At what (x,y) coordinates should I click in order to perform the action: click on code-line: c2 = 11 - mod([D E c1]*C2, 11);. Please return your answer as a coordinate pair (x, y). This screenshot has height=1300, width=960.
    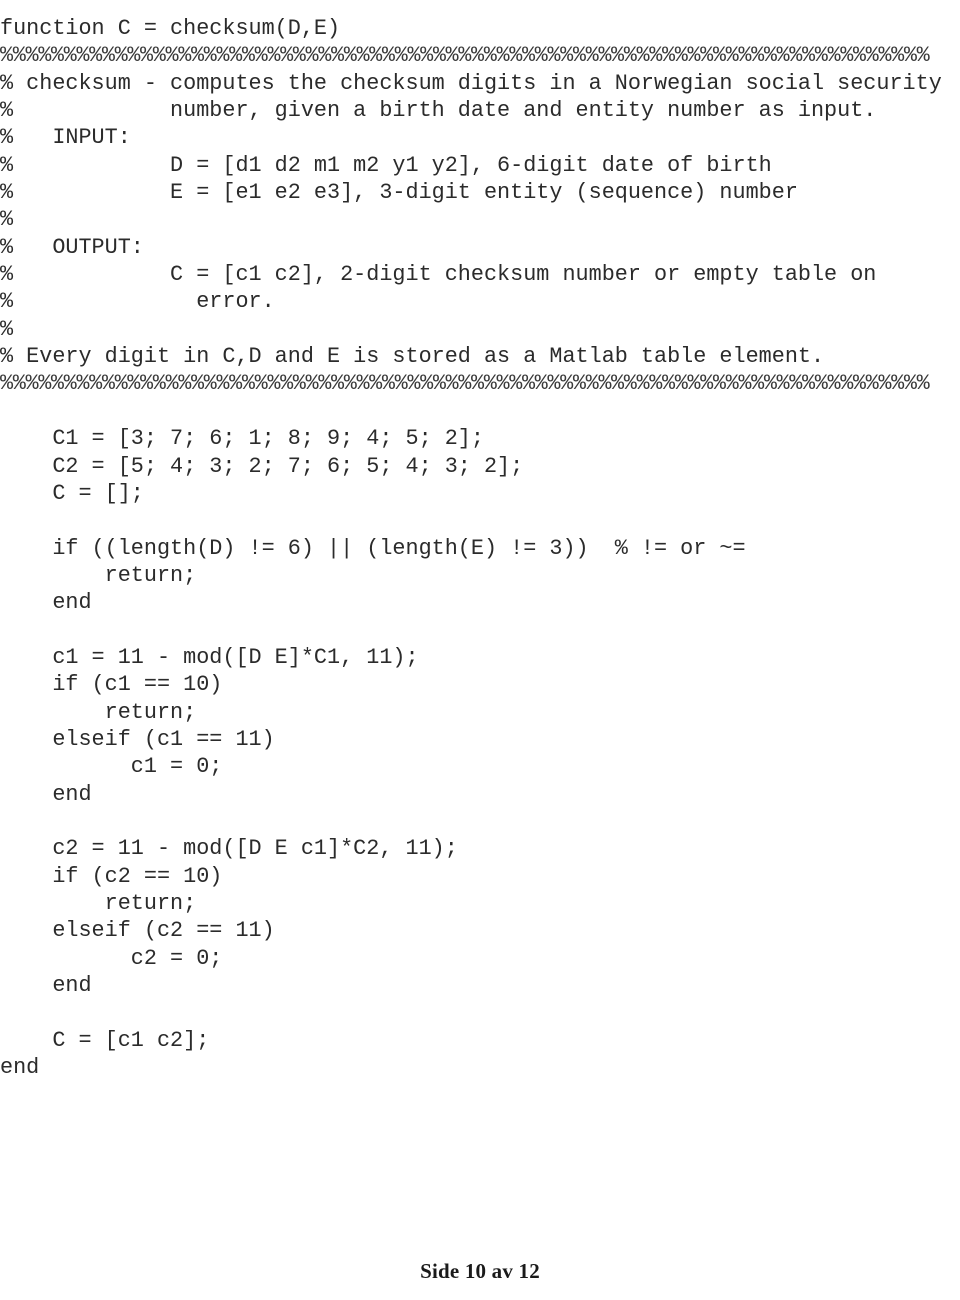
    Looking at the image, I should click on (229, 849).